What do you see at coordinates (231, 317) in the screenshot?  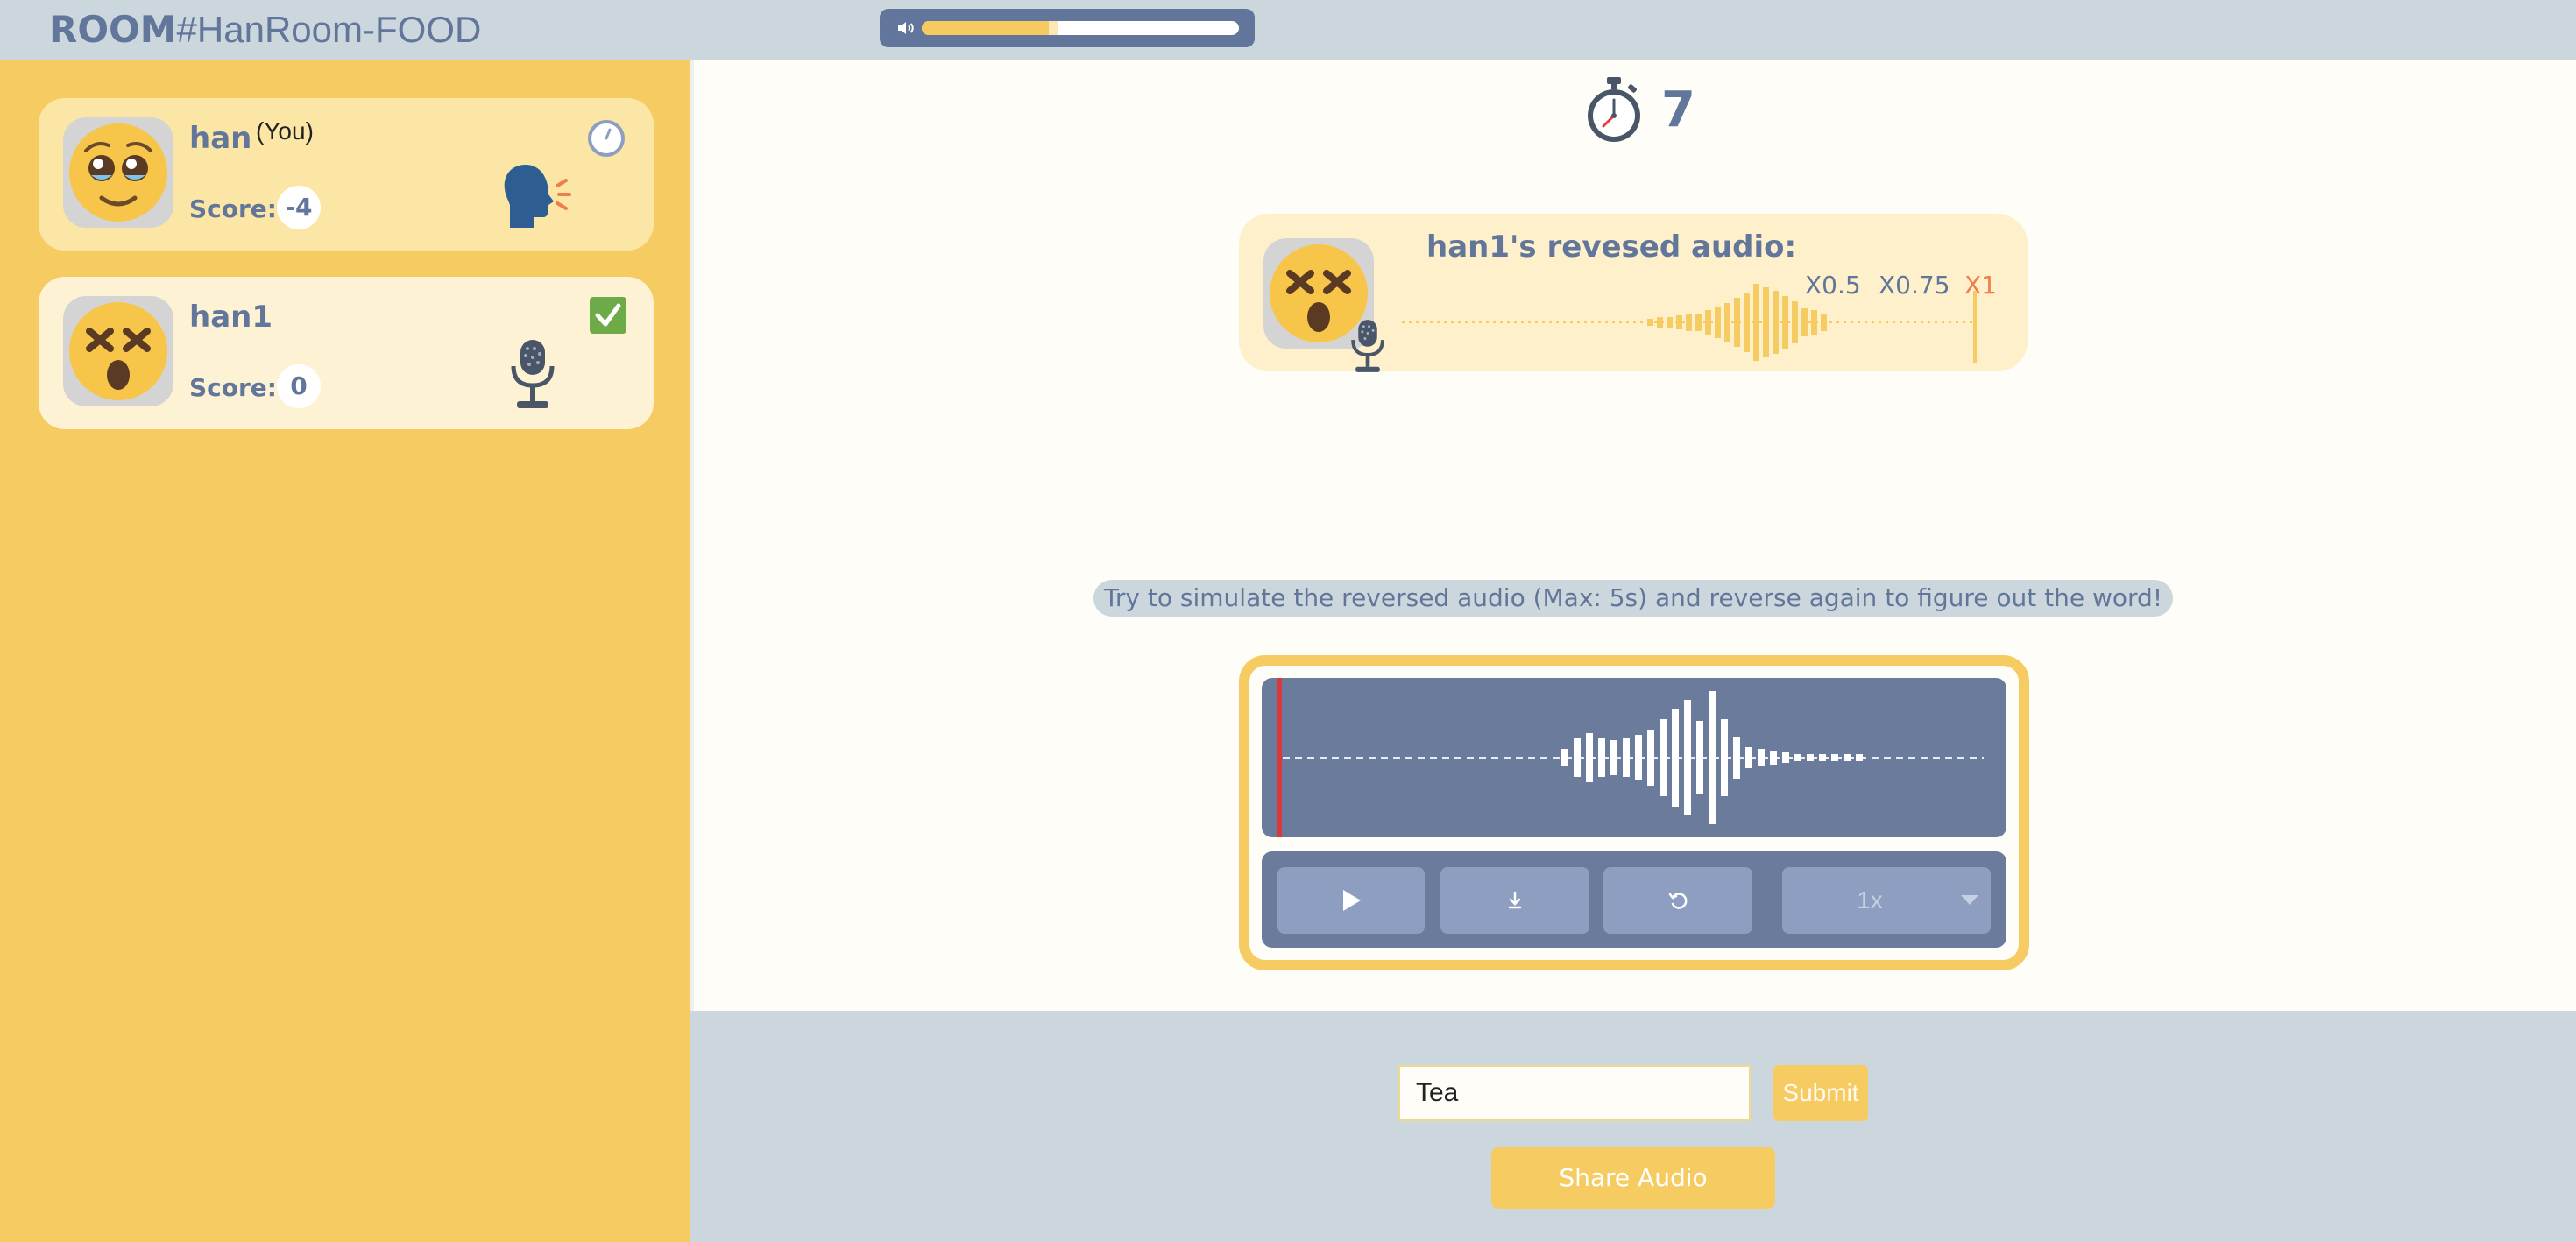 I see `player-name: han1` at bounding box center [231, 317].